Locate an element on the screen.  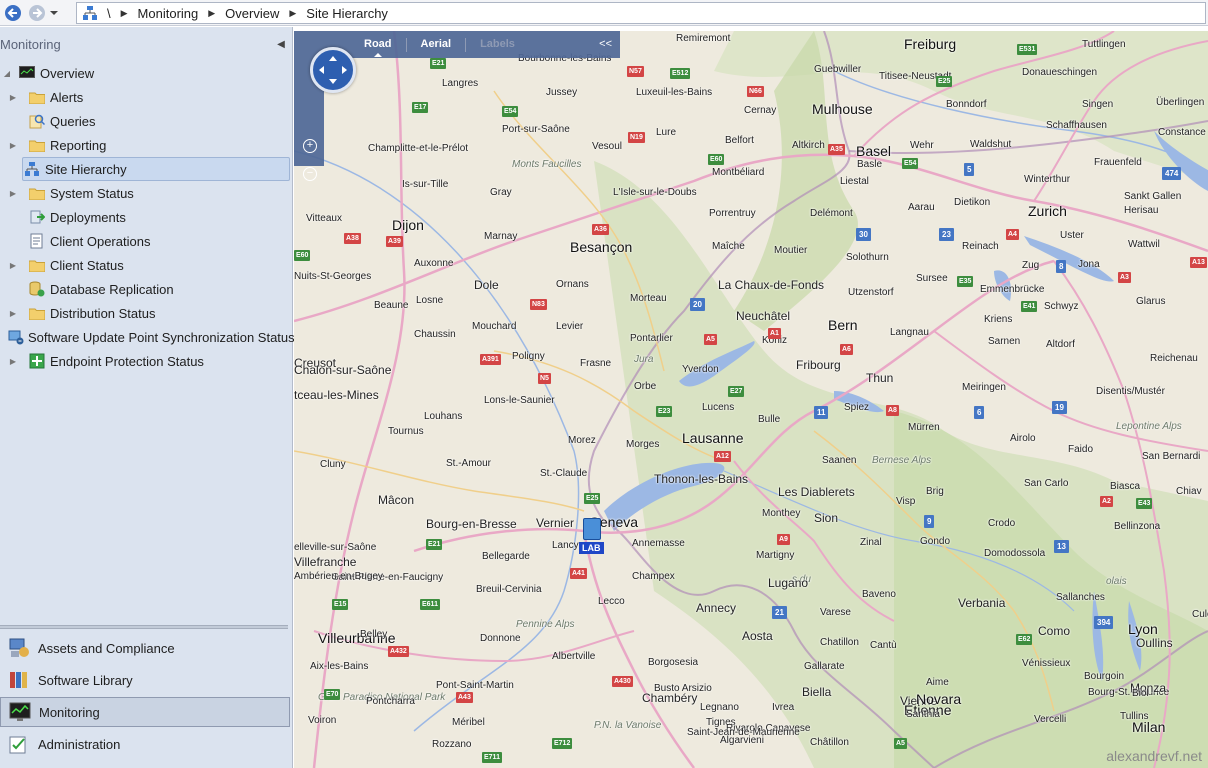
tree-item-client-operations: Client Operations is located at coordinates (146, 241).